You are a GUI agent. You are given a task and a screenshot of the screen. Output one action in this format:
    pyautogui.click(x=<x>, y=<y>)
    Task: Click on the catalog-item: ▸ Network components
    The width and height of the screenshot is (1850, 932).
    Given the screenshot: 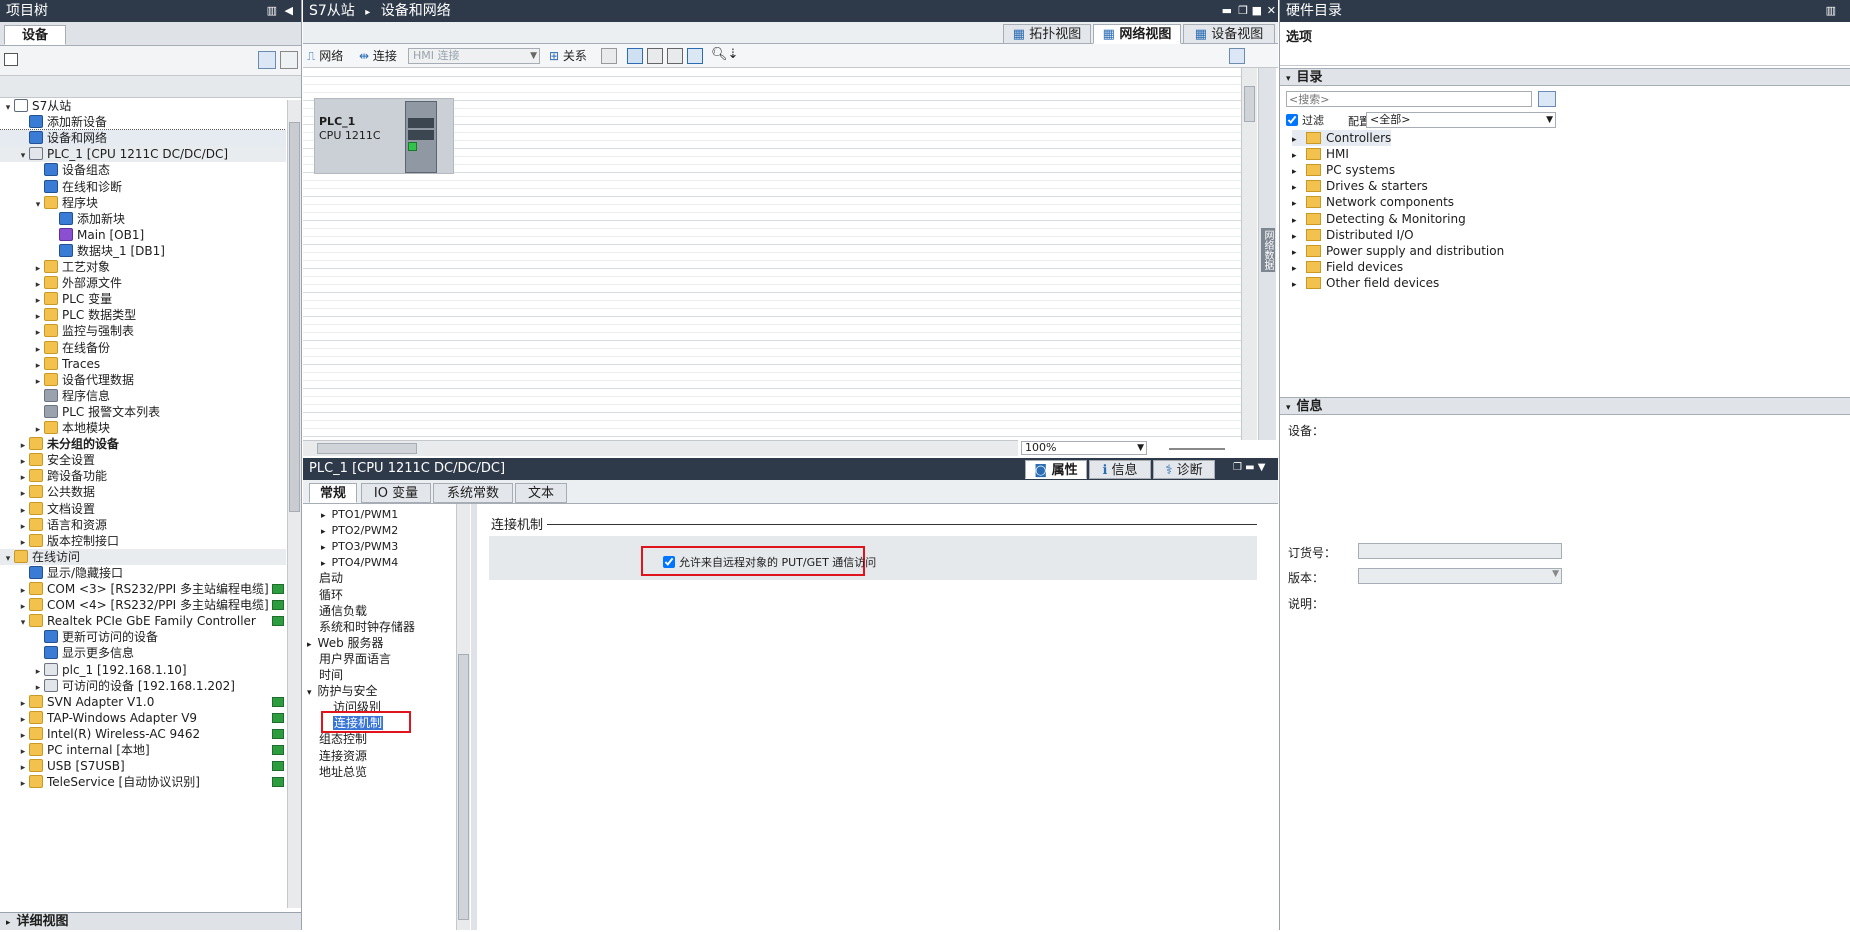 What is the action you would take?
    pyautogui.click(x=1373, y=202)
    